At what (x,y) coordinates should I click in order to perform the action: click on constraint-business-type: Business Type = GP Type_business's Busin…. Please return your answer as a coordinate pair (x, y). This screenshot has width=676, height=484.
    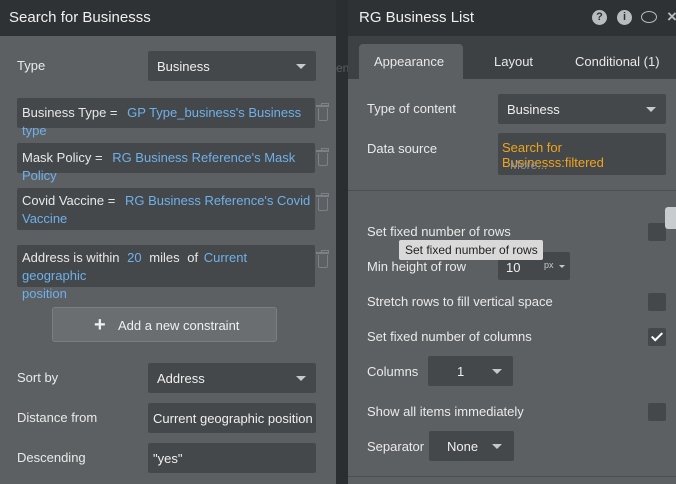
    Looking at the image, I should click on (166, 118).